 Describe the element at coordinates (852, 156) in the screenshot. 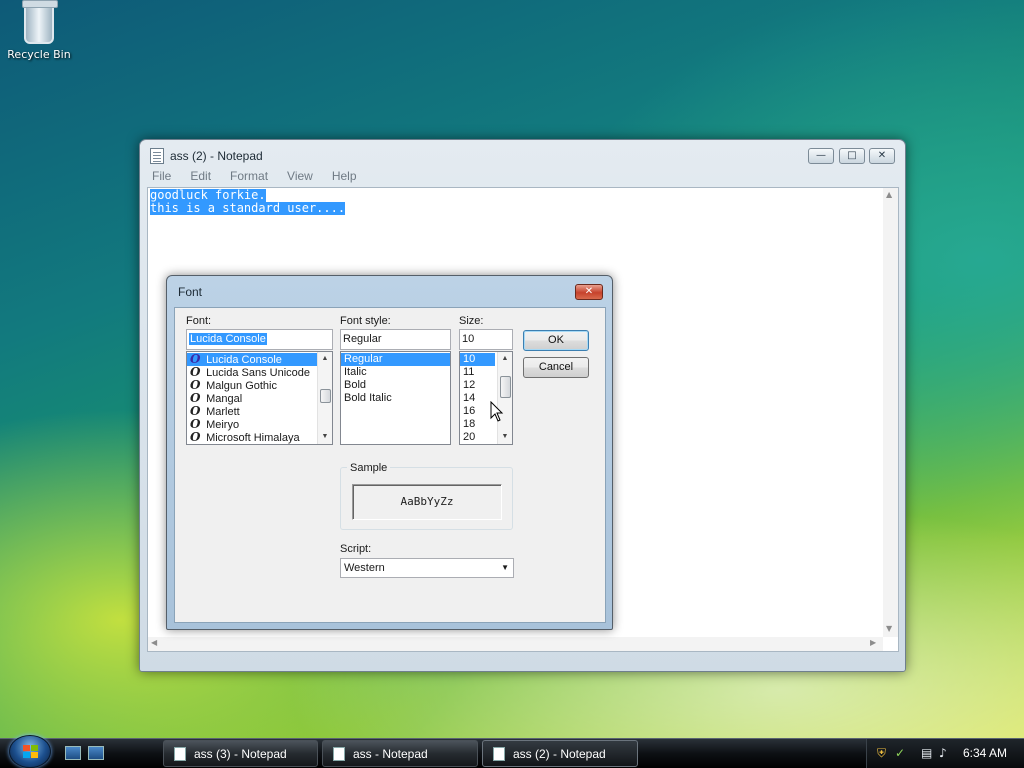

I see `maximize-button: □` at that location.